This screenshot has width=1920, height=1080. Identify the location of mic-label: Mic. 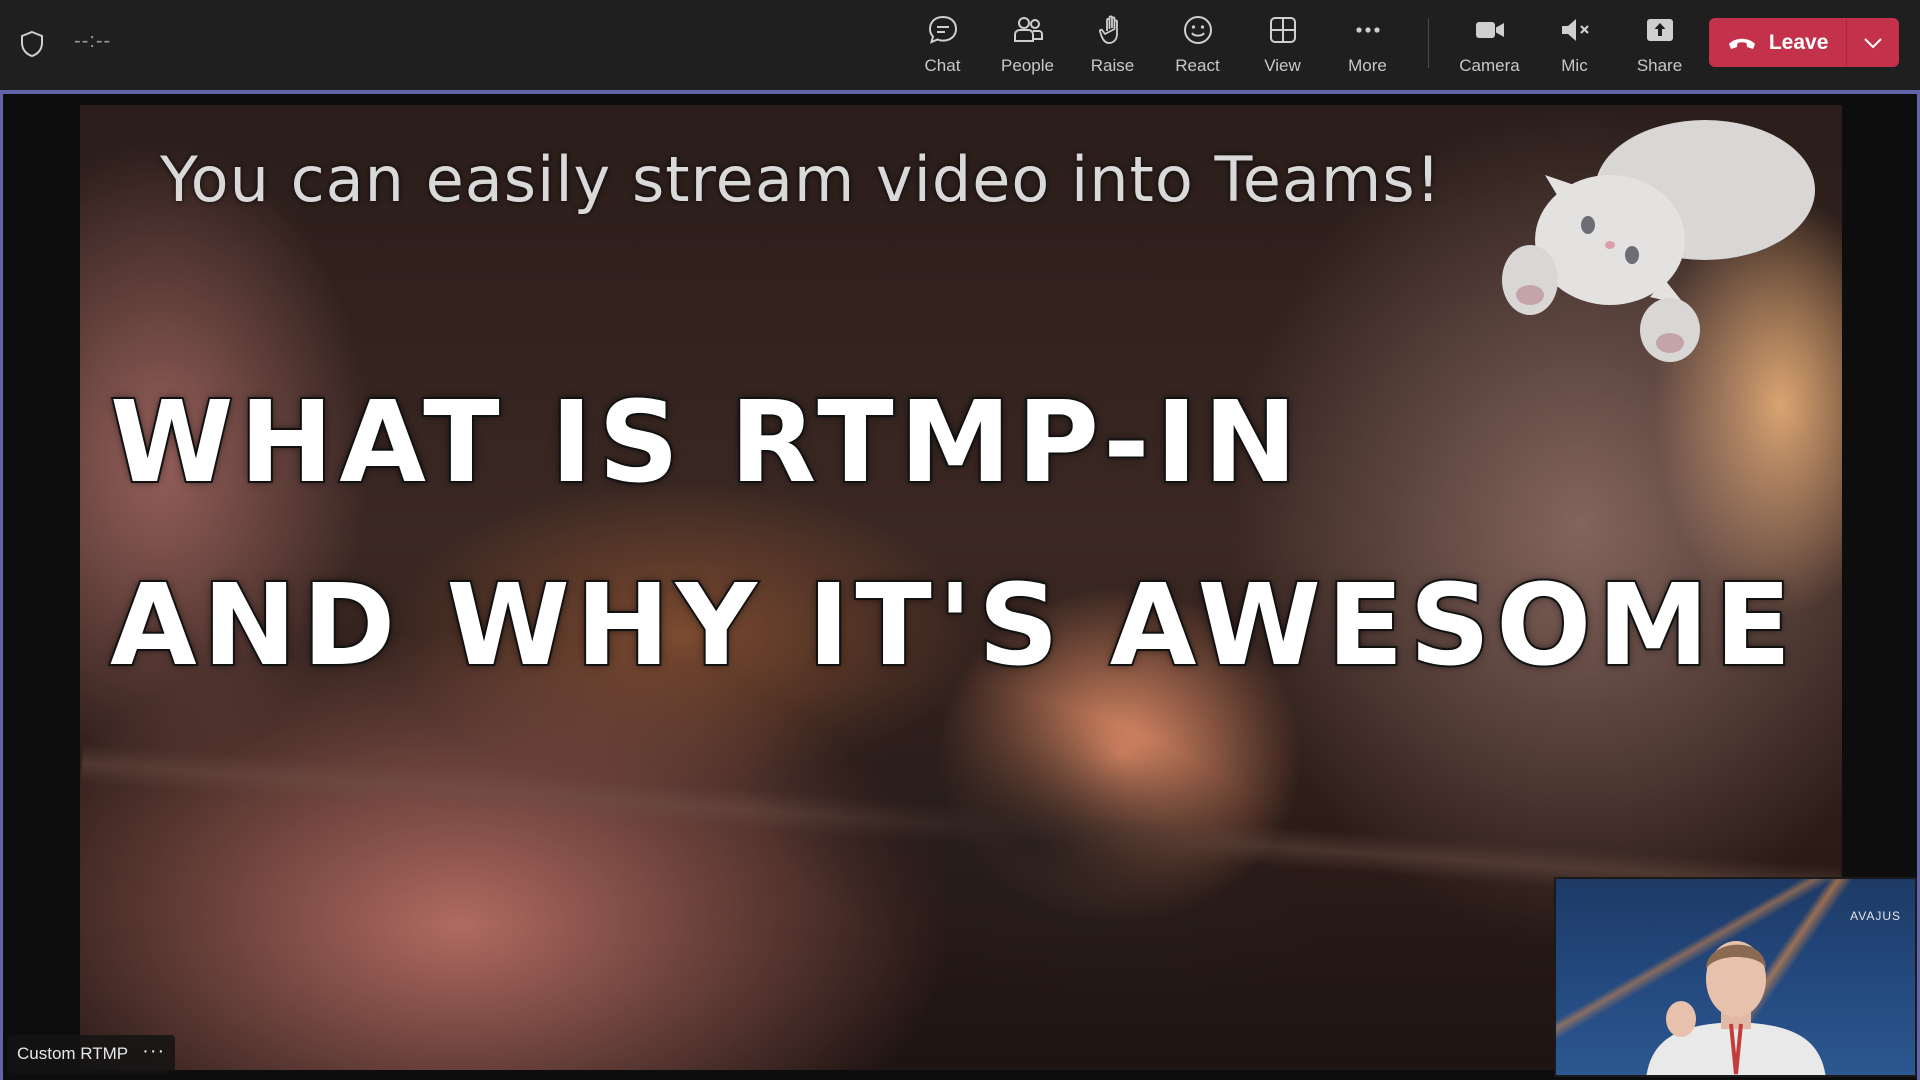
(1574, 65).